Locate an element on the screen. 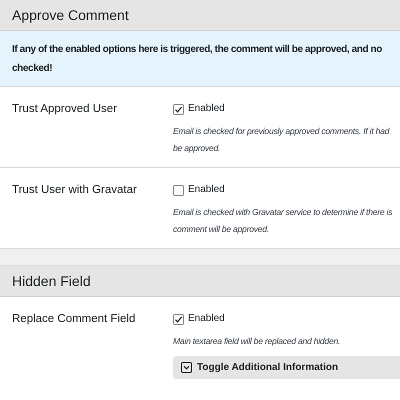 This screenshot has height=400, width=400. section-title: Approve Comment is located at coordinates (200, 15).